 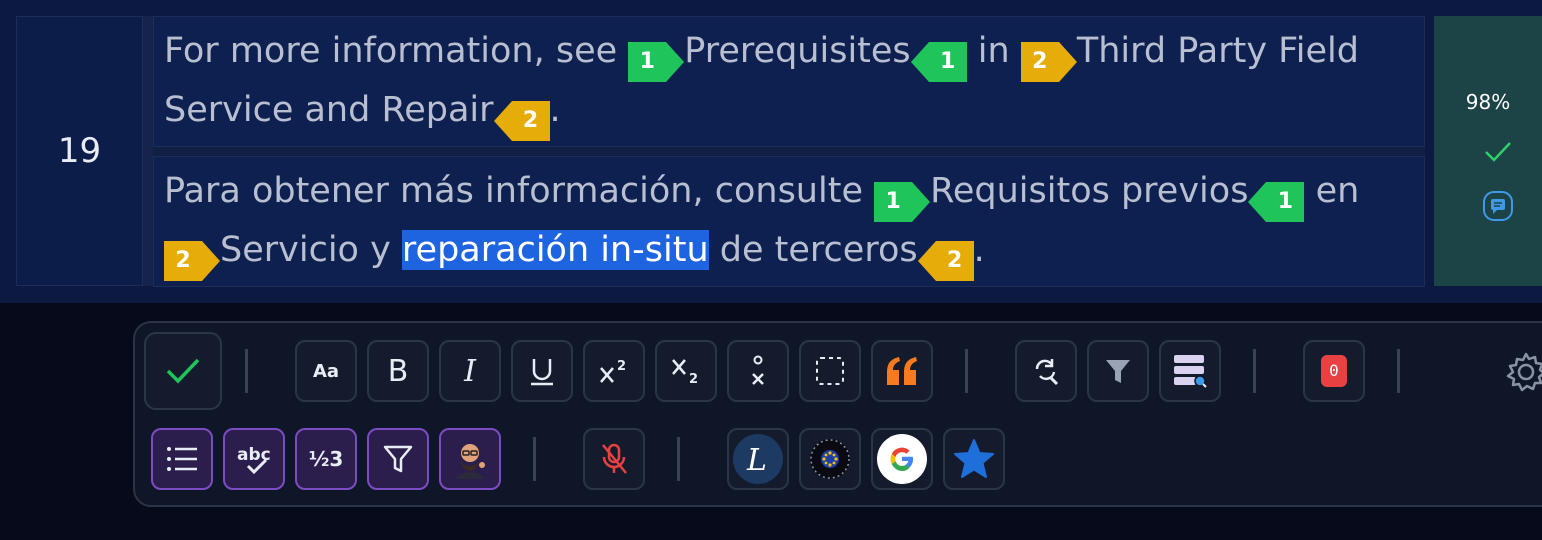 I want to click on bold-label: B, so click(x=398, y=371).